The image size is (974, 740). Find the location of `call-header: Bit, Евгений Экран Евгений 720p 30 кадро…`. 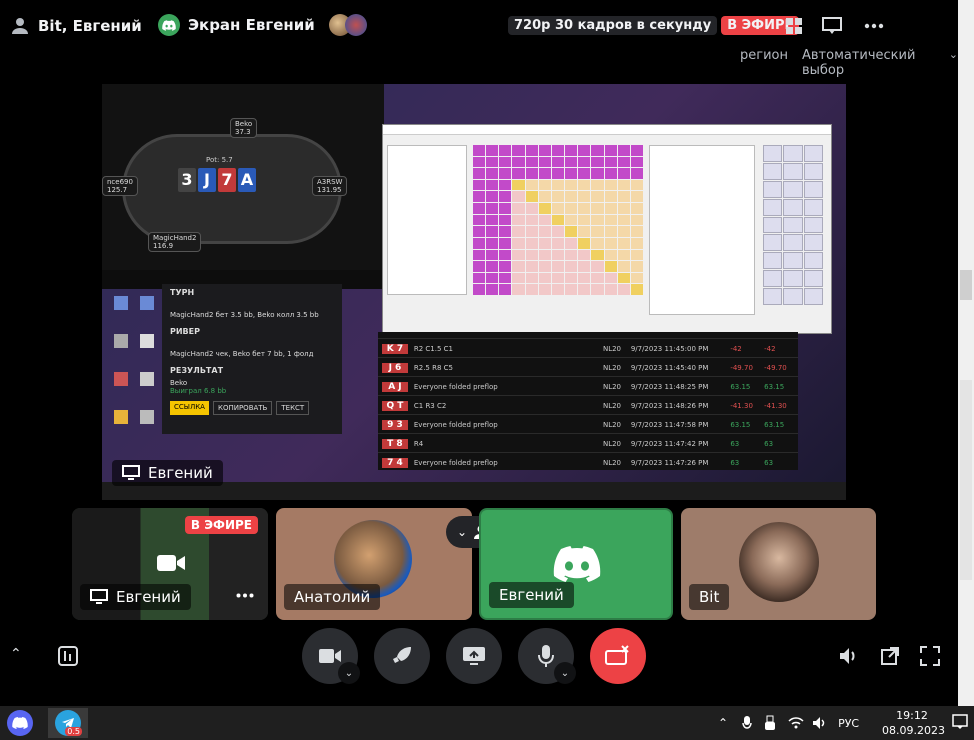

call-header: Bit, Евгений Экран Евгений 720p 30 кадро… is located at coordinates (479, 26).